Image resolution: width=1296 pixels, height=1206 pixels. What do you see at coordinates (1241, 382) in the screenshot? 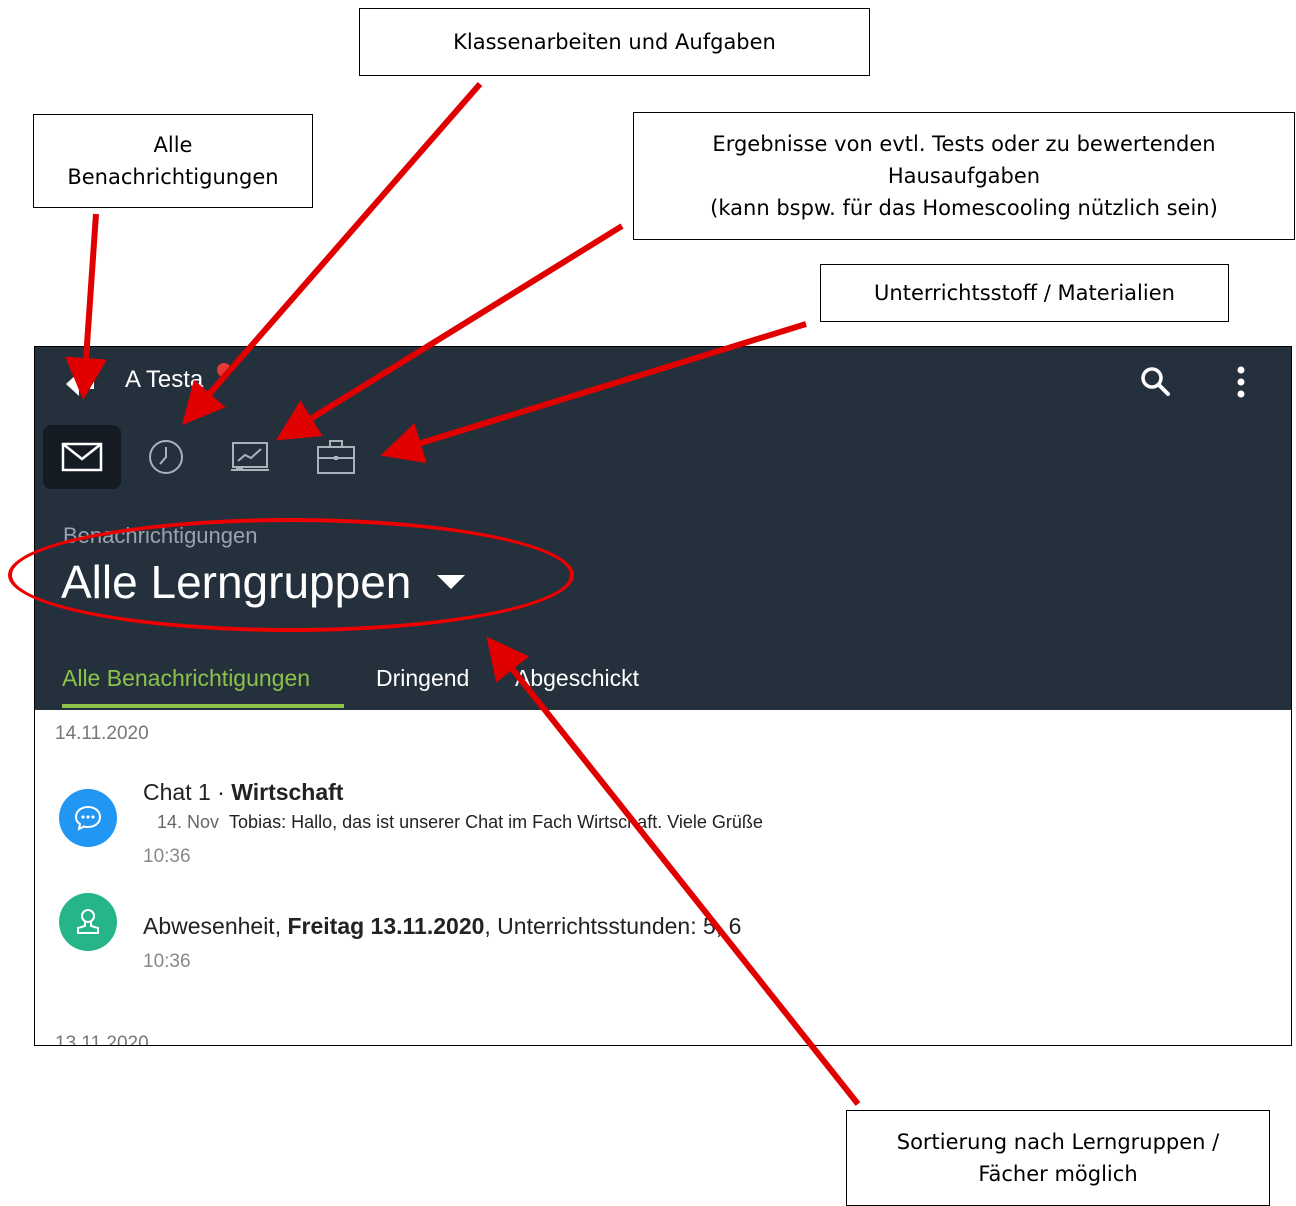
I see `more-vertical-icon` at bounding box center [1241, 382].